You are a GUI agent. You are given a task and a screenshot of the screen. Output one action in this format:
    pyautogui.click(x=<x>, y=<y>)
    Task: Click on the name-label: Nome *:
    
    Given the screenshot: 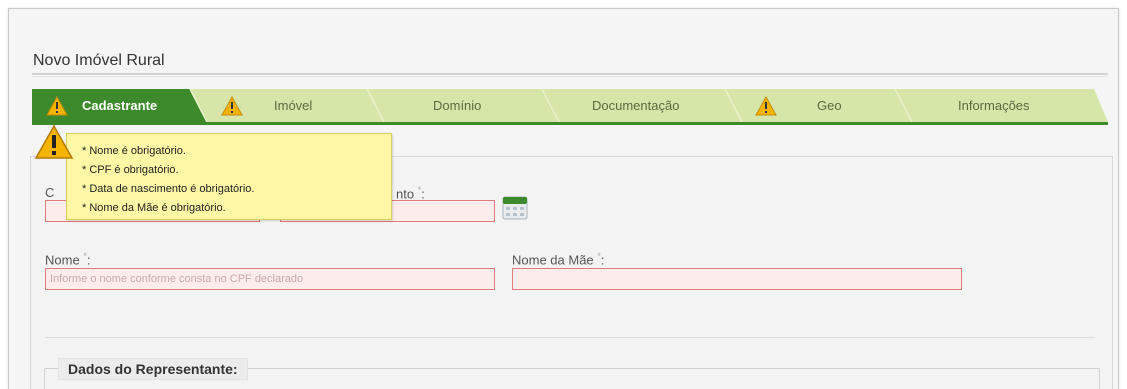 What is the action you would take?
    pyautogui.click(x=68, y=259)
    